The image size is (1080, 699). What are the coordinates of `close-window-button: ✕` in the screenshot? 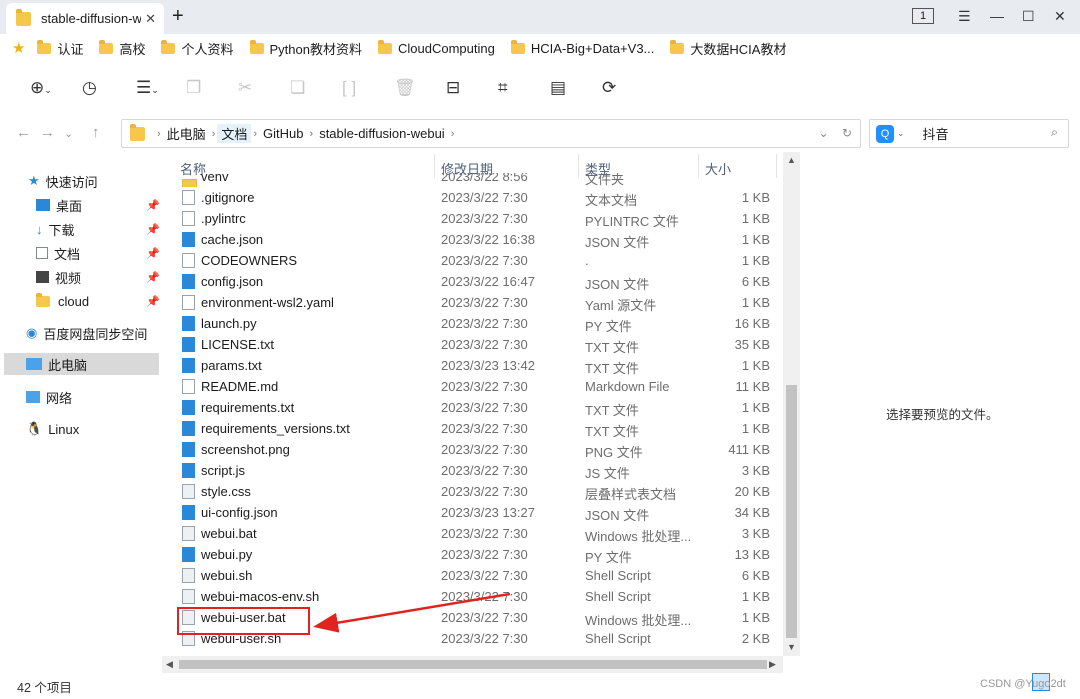 It's located at (1060, 16).